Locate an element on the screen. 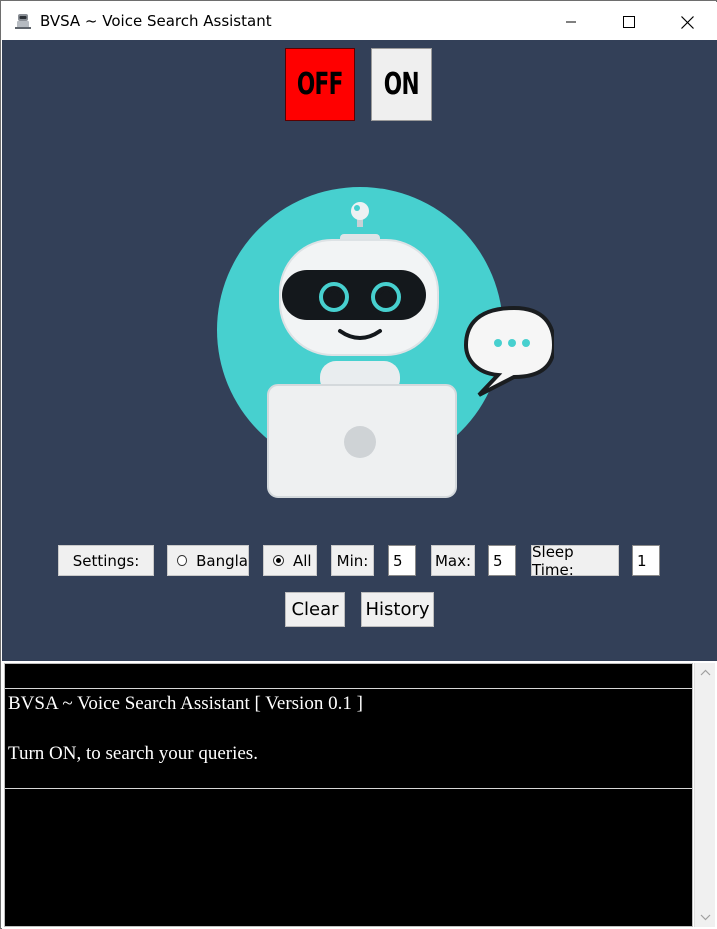 This screenshot has width=717, height=929. scroll-down-icon is located at coordinates (705, 917).